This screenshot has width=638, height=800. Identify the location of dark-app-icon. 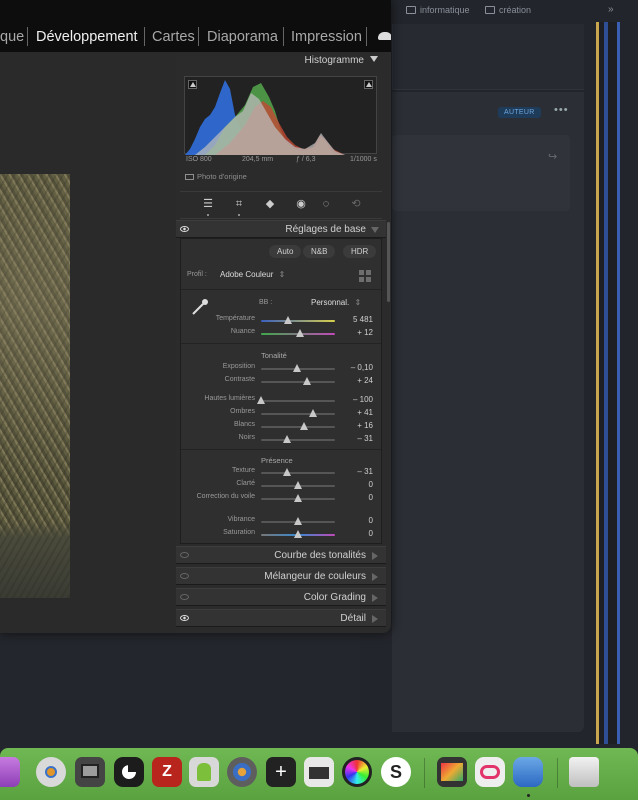
(129, 772).